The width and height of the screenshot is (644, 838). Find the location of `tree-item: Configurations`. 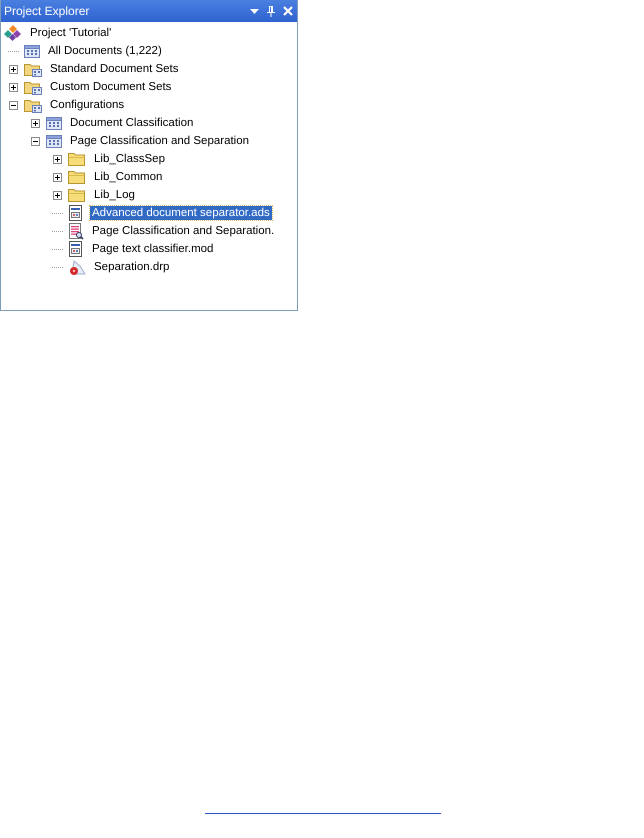

tree-item: Configurations is located at coordinates (87, 105).